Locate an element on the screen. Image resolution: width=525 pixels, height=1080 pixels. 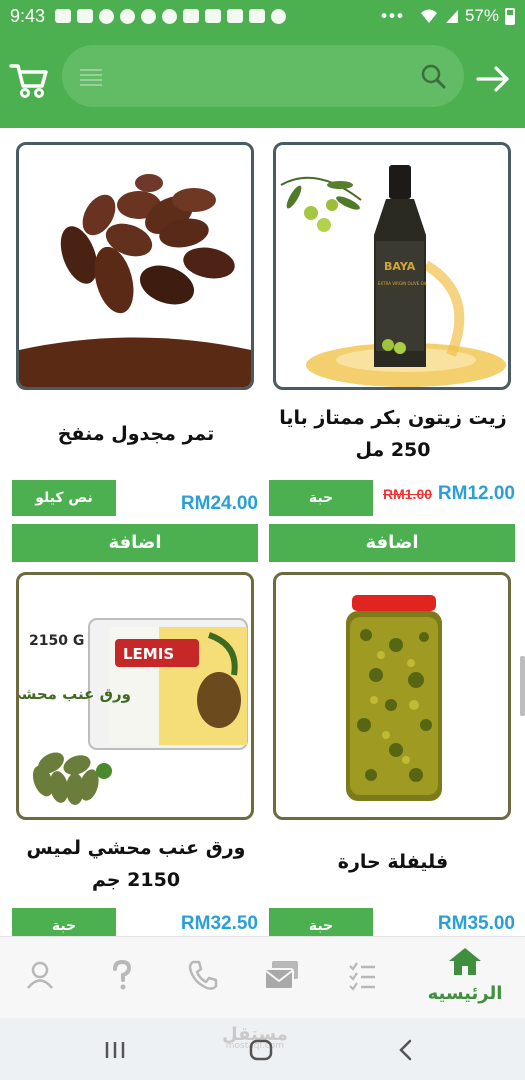
list-icon is located at coordinates (362, 976).